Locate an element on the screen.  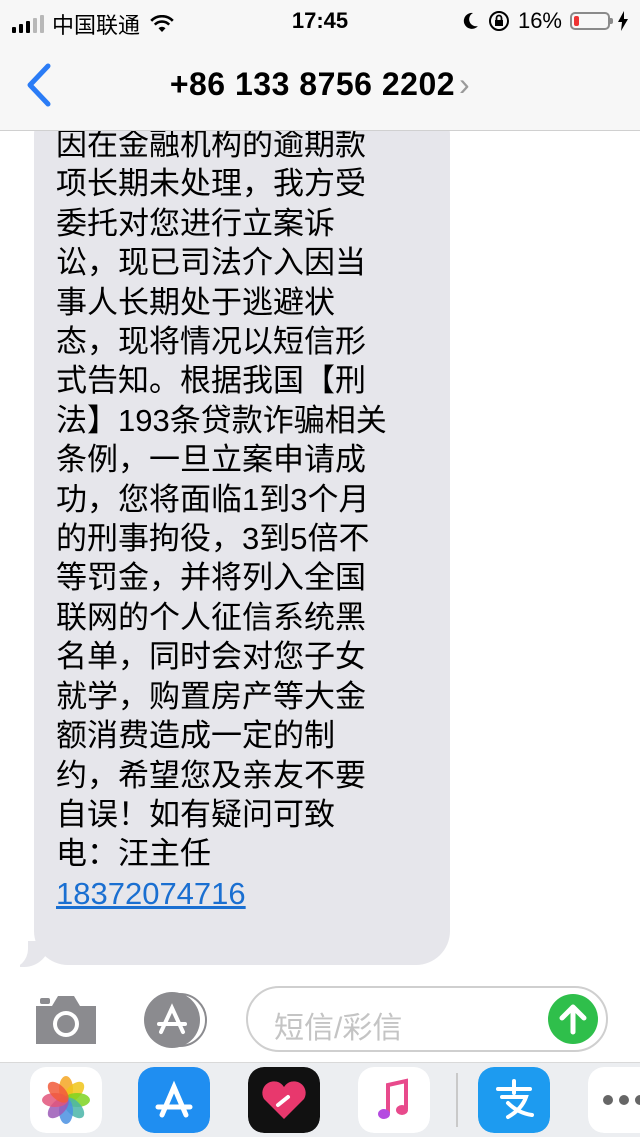
heart-app-icon is located at coordinates (284, 1100).